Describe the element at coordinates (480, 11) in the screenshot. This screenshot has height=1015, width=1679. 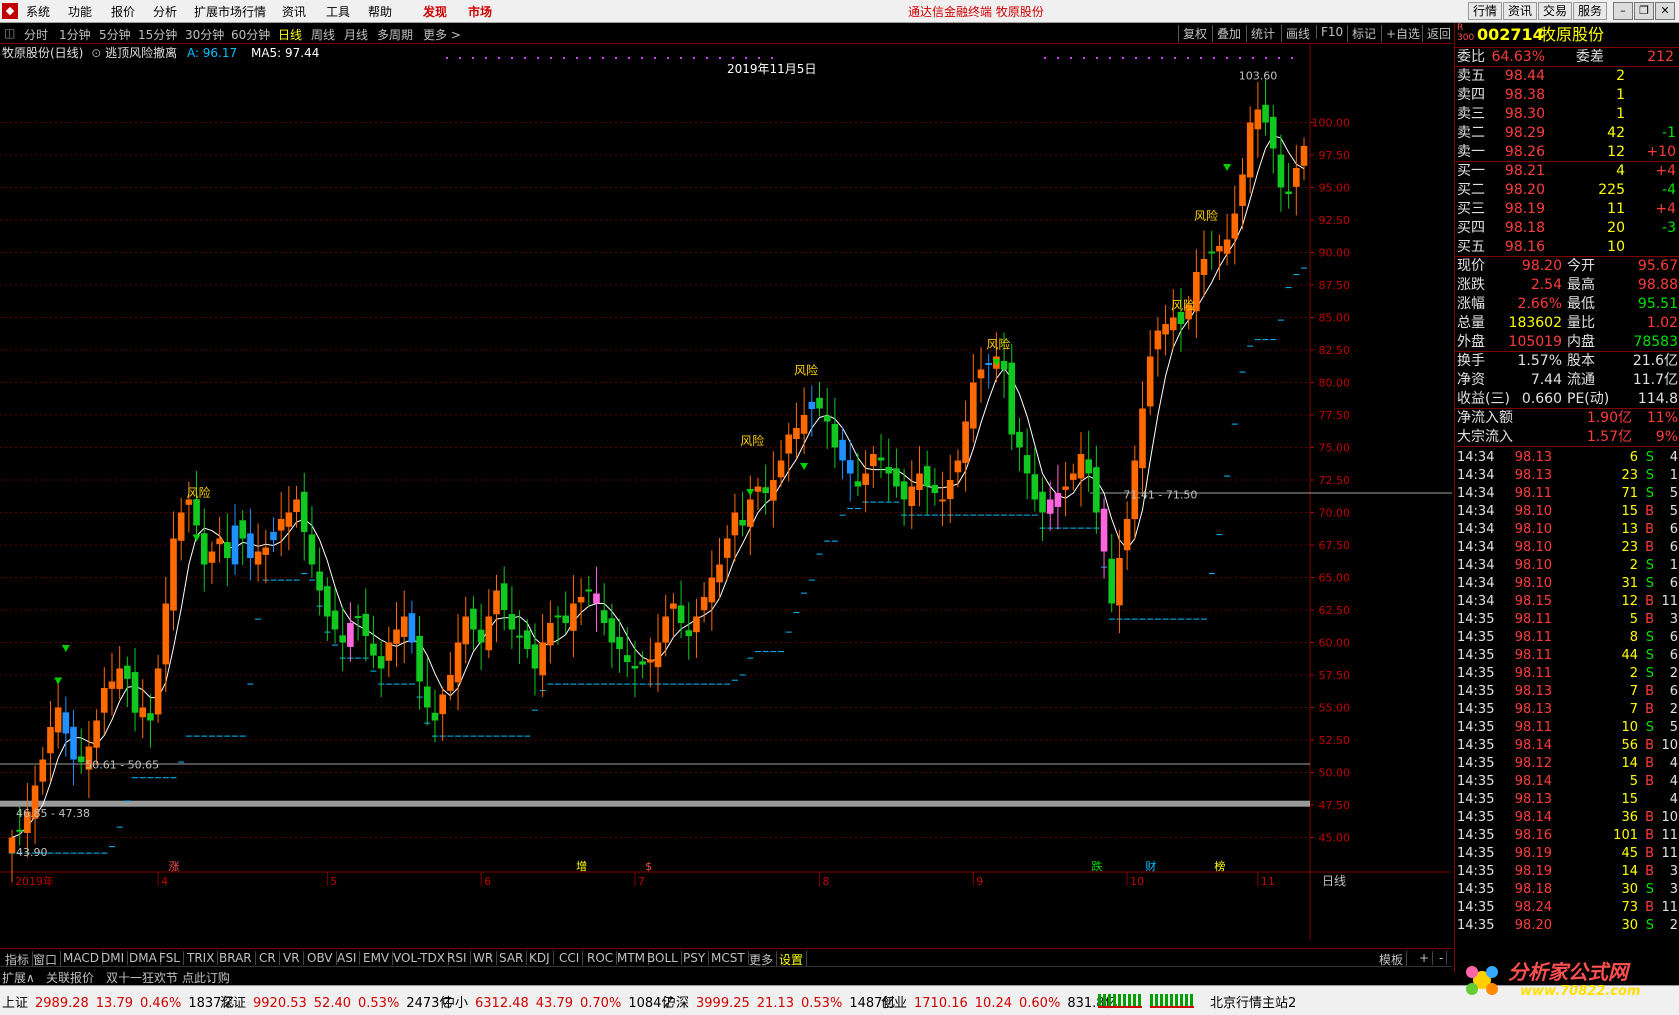
I see `menu-market: 市场` at that location.